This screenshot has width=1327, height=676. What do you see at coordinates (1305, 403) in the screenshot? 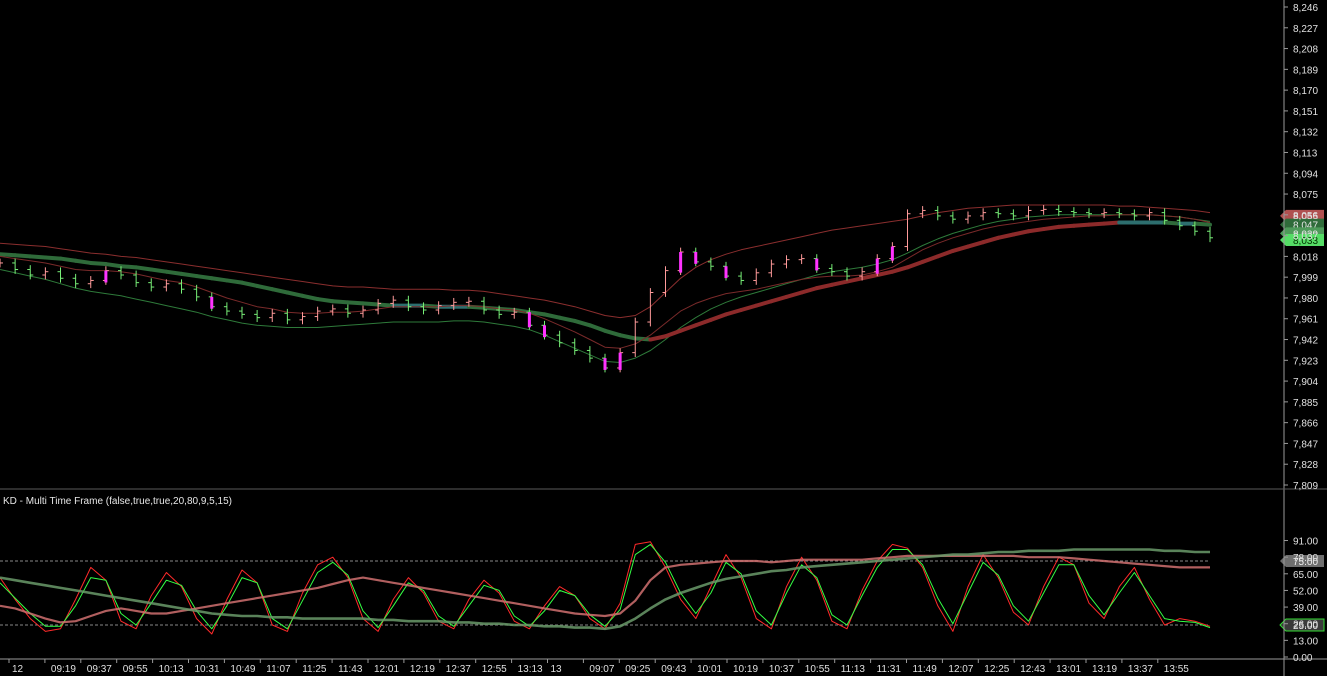
I see `price-tick-label: 7,885` at bounding box center [1305, 403].